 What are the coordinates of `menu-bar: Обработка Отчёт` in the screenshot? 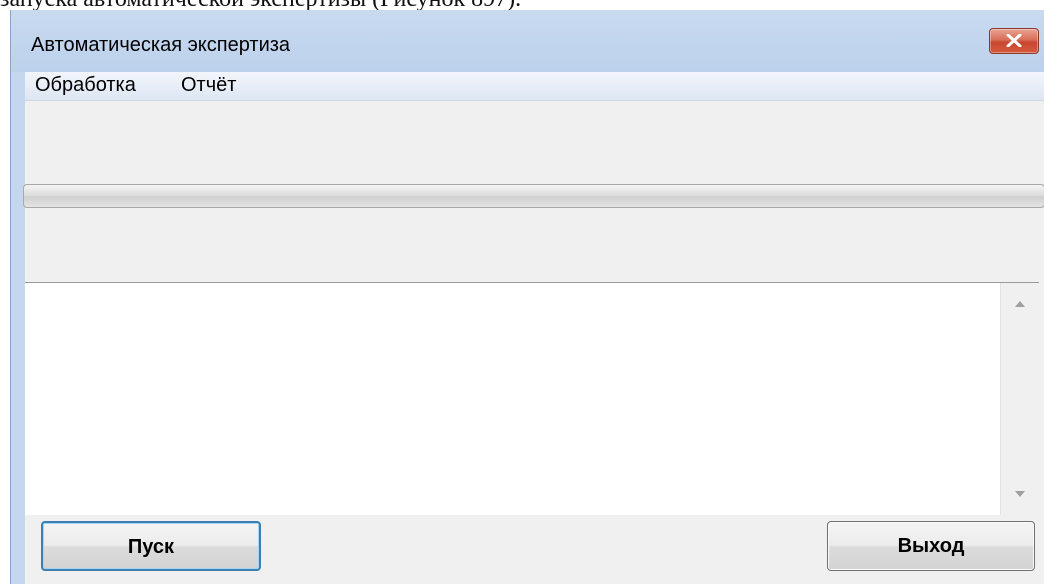 It's located at (534, 86).